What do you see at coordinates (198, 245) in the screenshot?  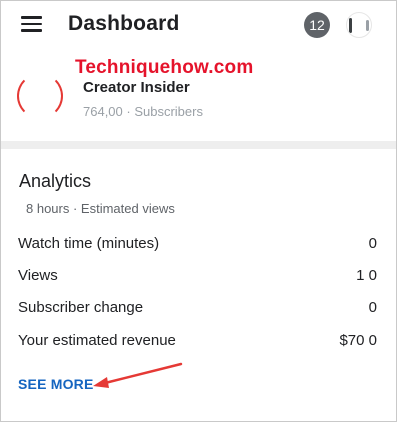 I see `metric-row-watch-time: Watch time (minutes) 0` at bounding box center [198, 245].